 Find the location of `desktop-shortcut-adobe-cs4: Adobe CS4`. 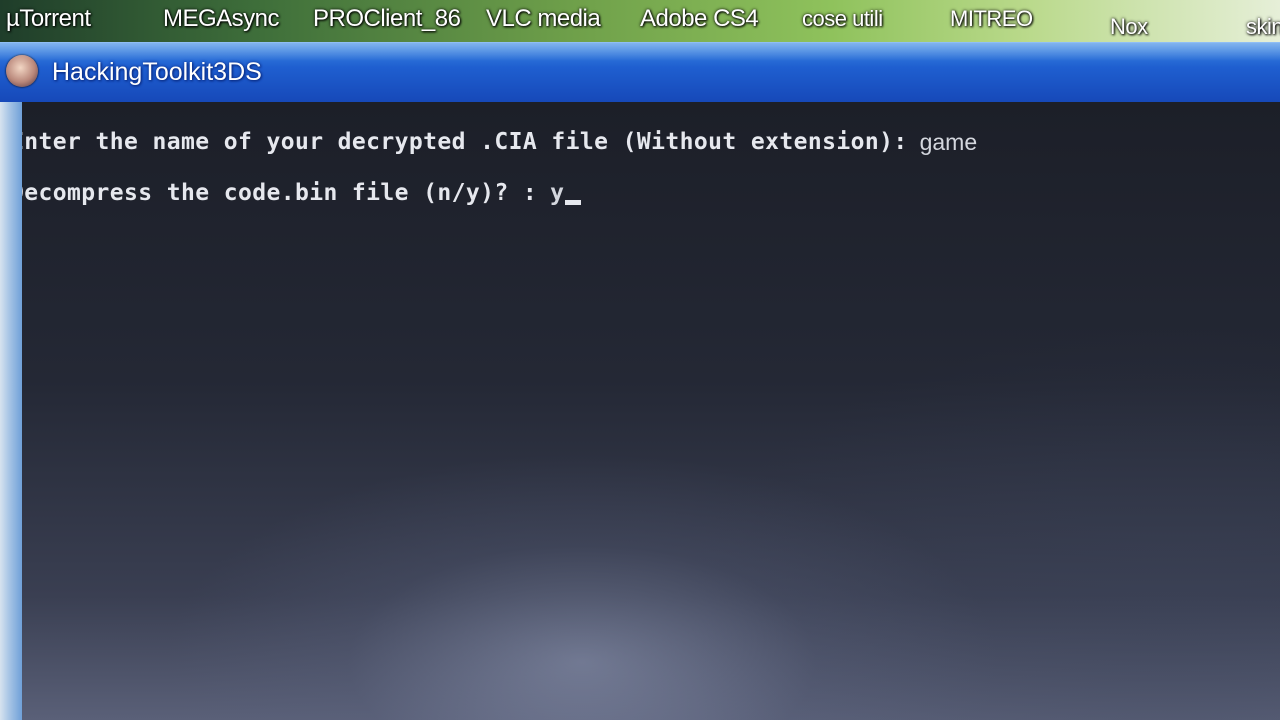

desktop-shortcut-adobe-cs4: Adobe CS4 is located at coordinates (699, 19).